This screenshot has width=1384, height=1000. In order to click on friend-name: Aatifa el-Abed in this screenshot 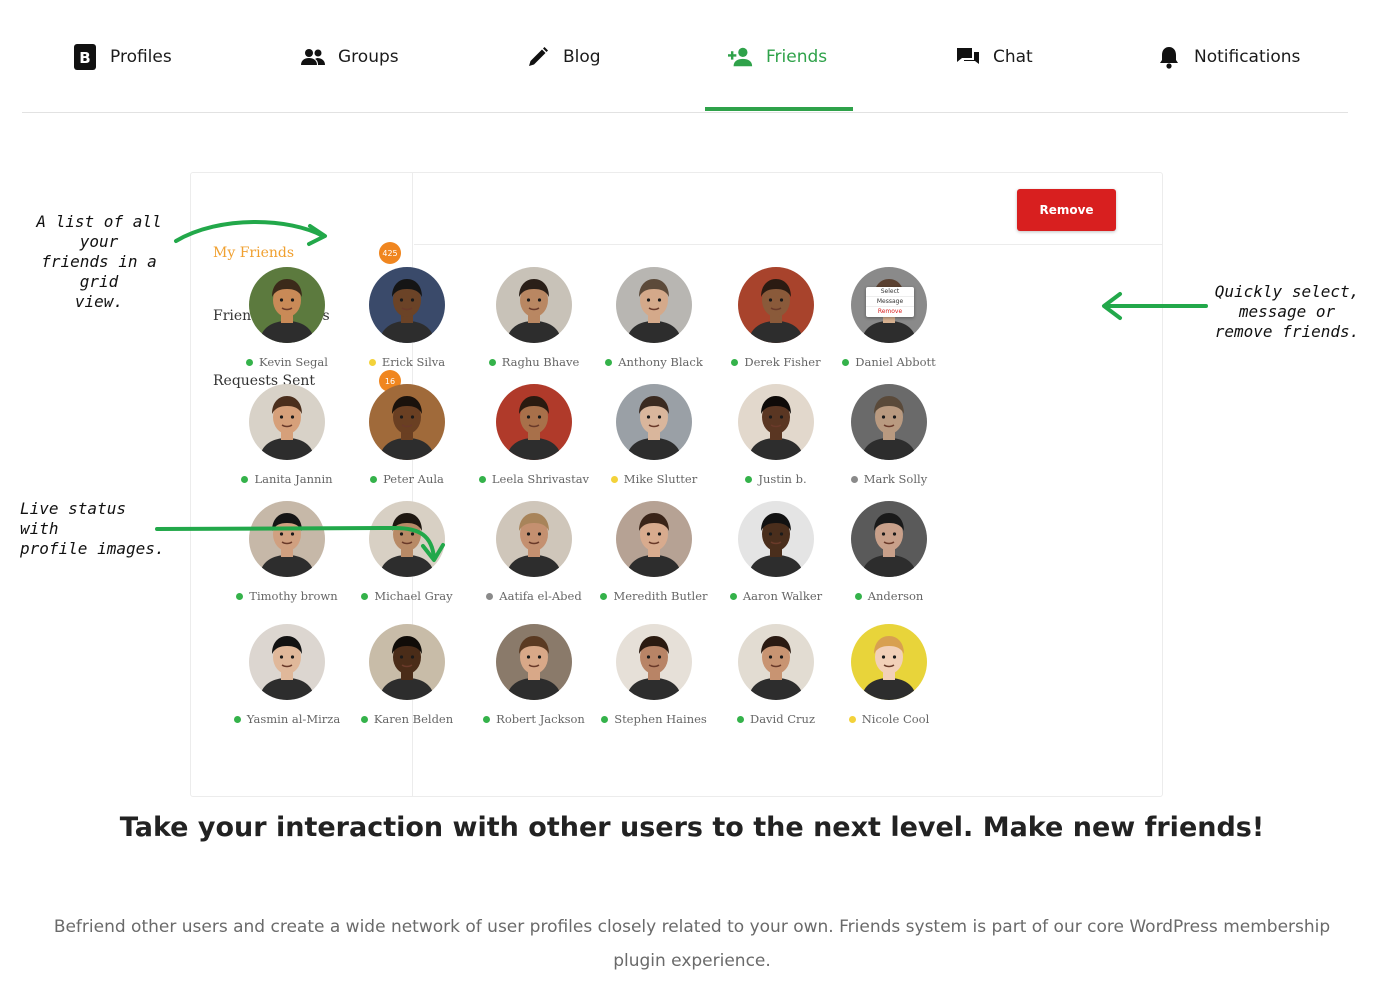, I will do `click(540, 596)`.